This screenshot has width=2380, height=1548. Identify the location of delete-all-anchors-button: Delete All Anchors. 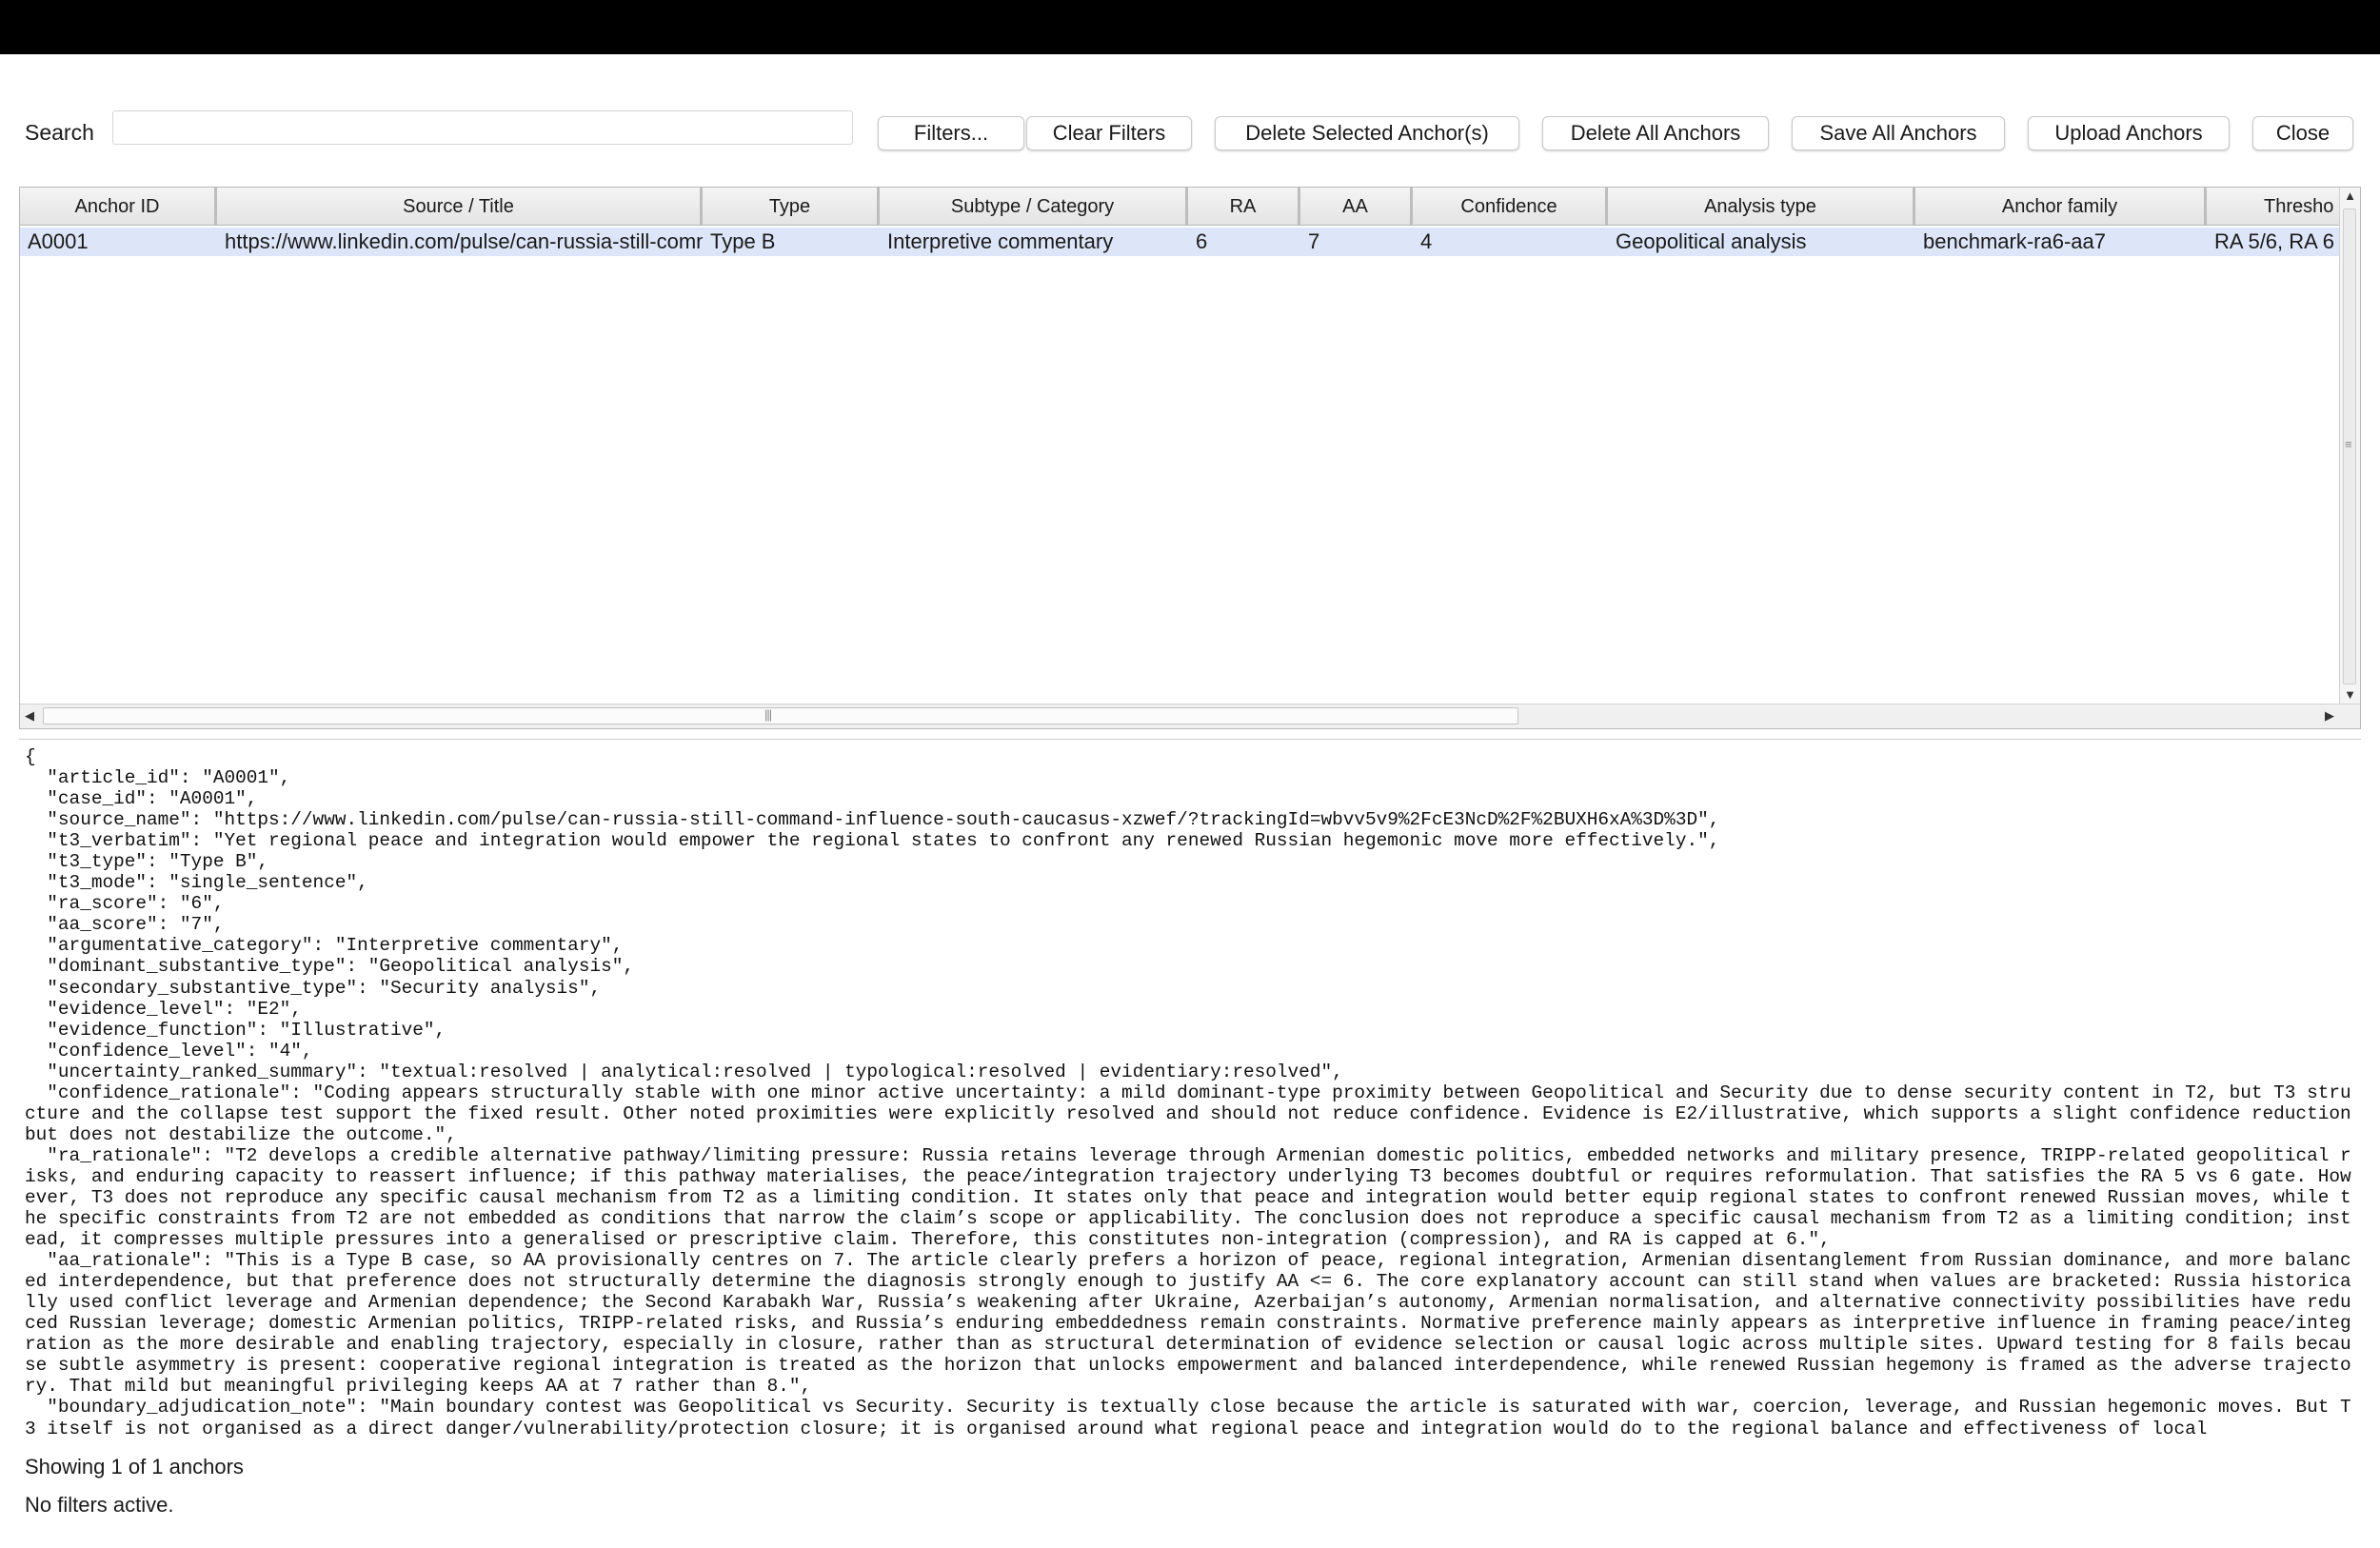
(1655, 133).